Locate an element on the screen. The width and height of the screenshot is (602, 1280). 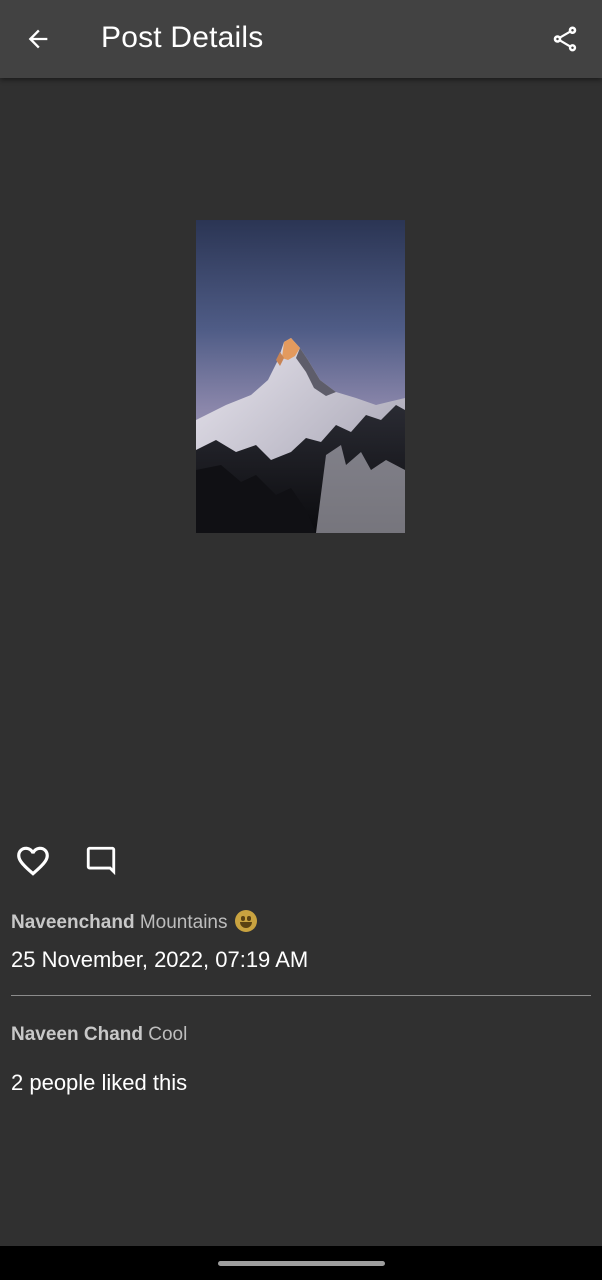
post-datetime: 25 November, 2022, 07:19 AM is located at coordinates (160, 959).